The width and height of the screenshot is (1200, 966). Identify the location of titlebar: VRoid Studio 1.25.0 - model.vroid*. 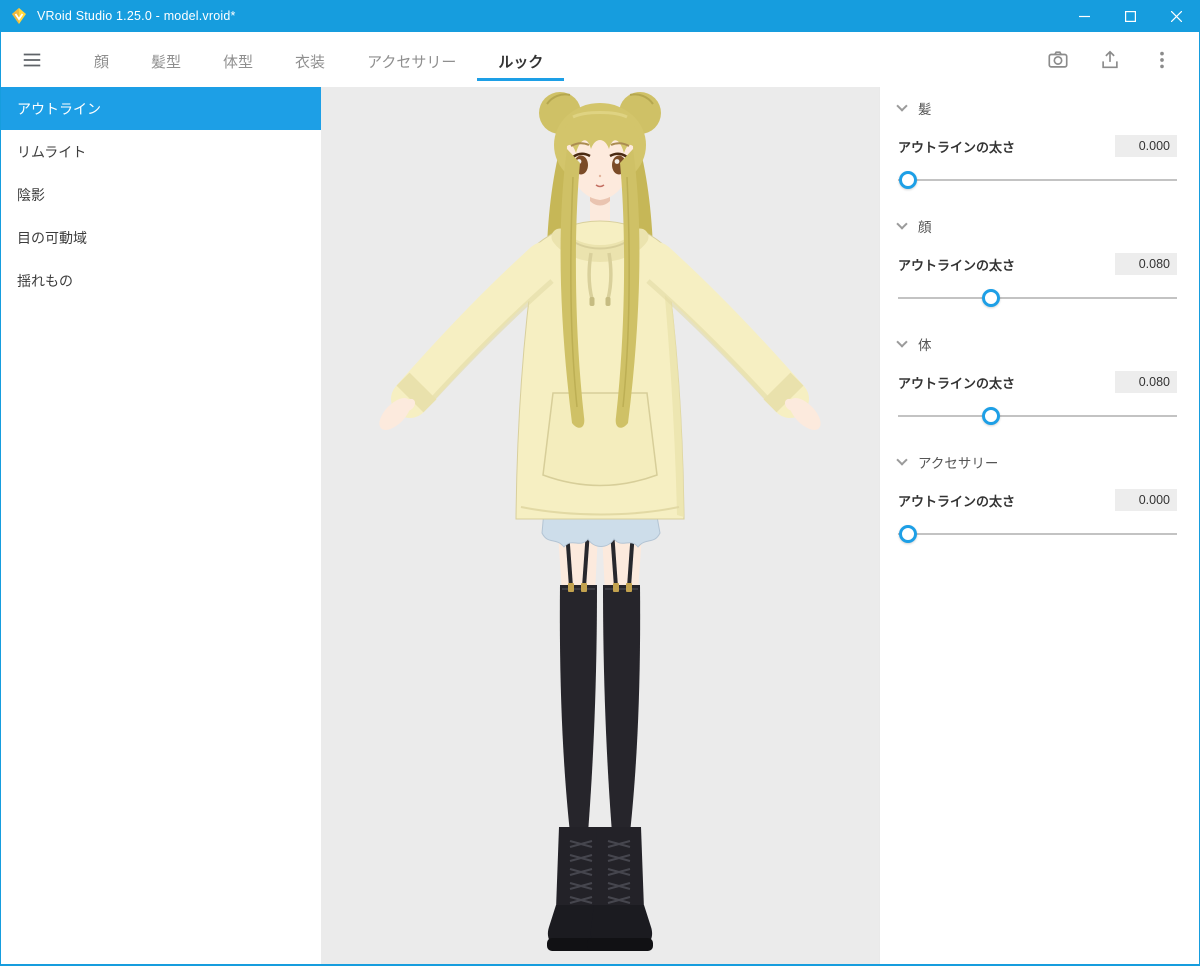
(600, 16).